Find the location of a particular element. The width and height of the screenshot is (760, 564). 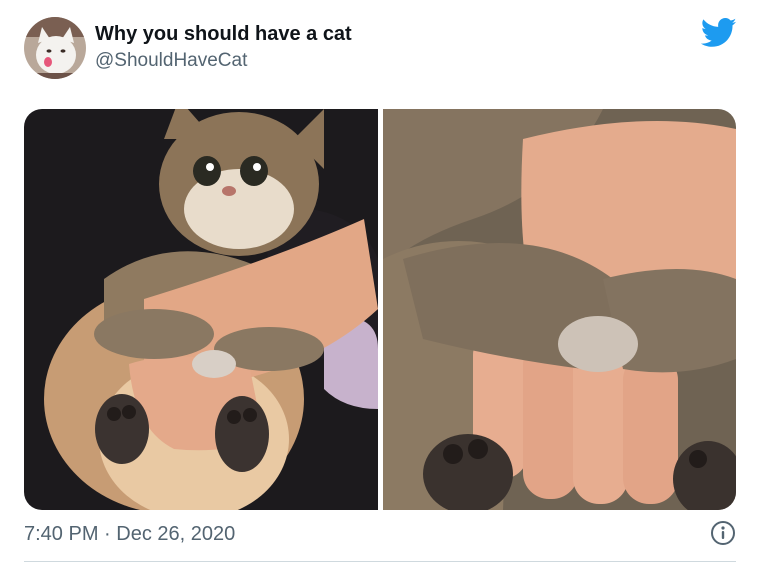

tweet-timestamp: 7:40 PM · Dec 26, 2020 is located at coordinates (129, 534).